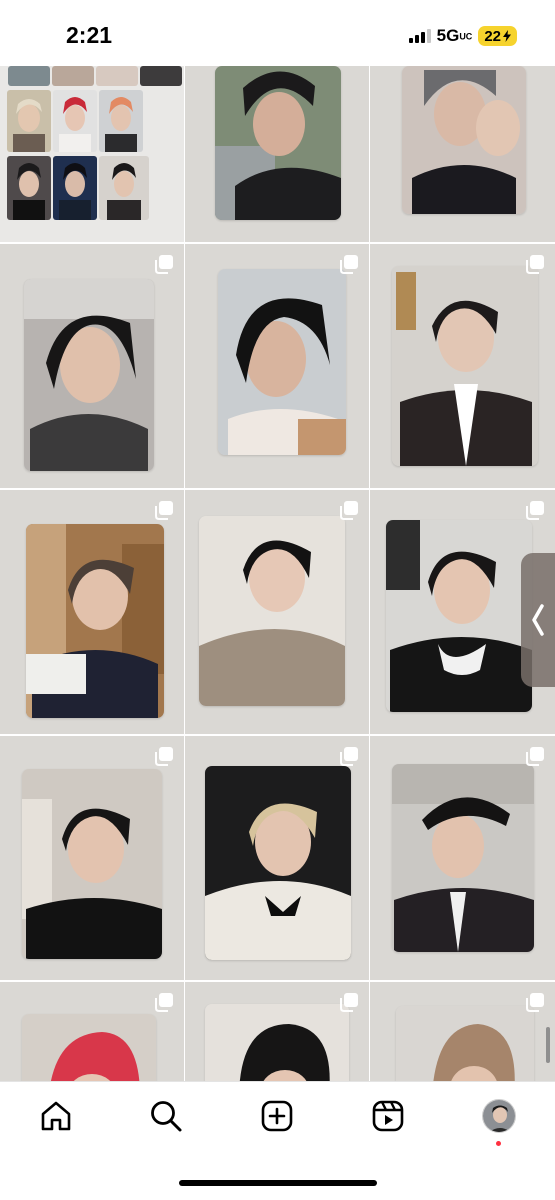 Image resolution: width=555 pixels, height=1200 pixels. I want to click on reels-icon, so click(388, 1116).